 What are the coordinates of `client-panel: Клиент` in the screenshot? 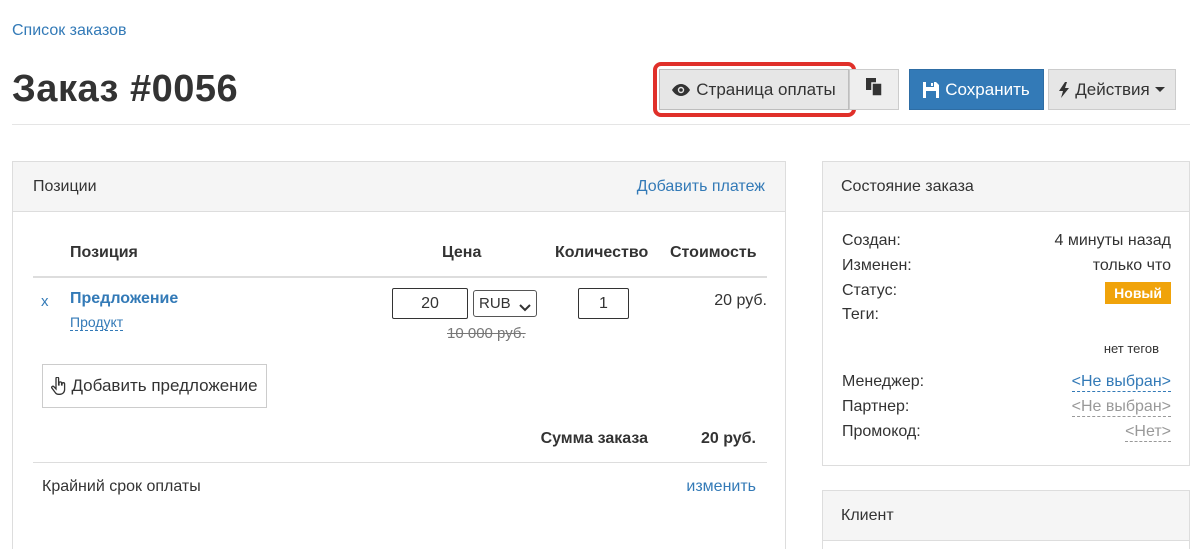 It's located at (1006, 519).